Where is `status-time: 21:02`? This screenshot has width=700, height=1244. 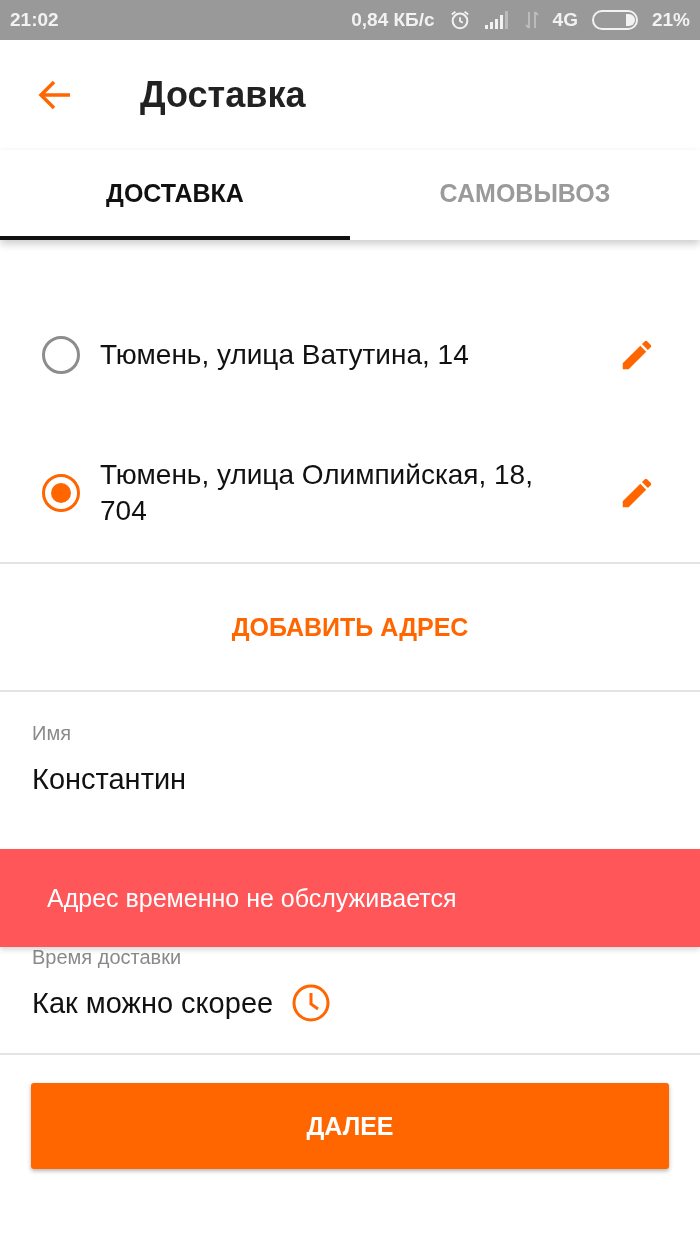 status-time: 21:02 is located at coordinates (34, 20).